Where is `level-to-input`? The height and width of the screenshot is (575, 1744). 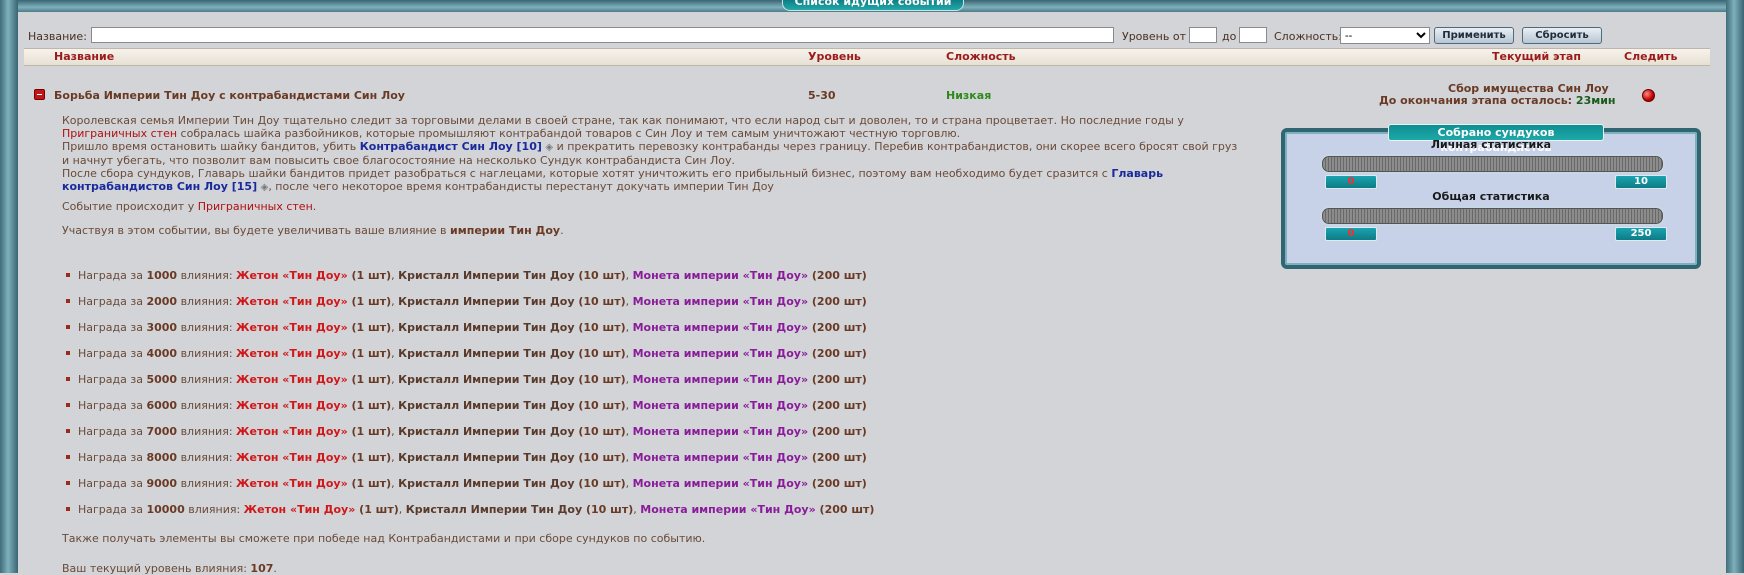 level-to-input is located at coordinates (1253, 35).